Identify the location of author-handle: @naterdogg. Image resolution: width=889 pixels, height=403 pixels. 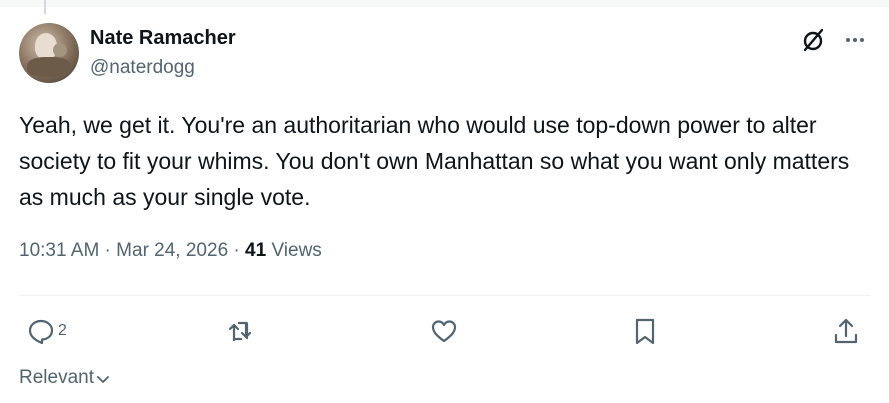
(142, 68).